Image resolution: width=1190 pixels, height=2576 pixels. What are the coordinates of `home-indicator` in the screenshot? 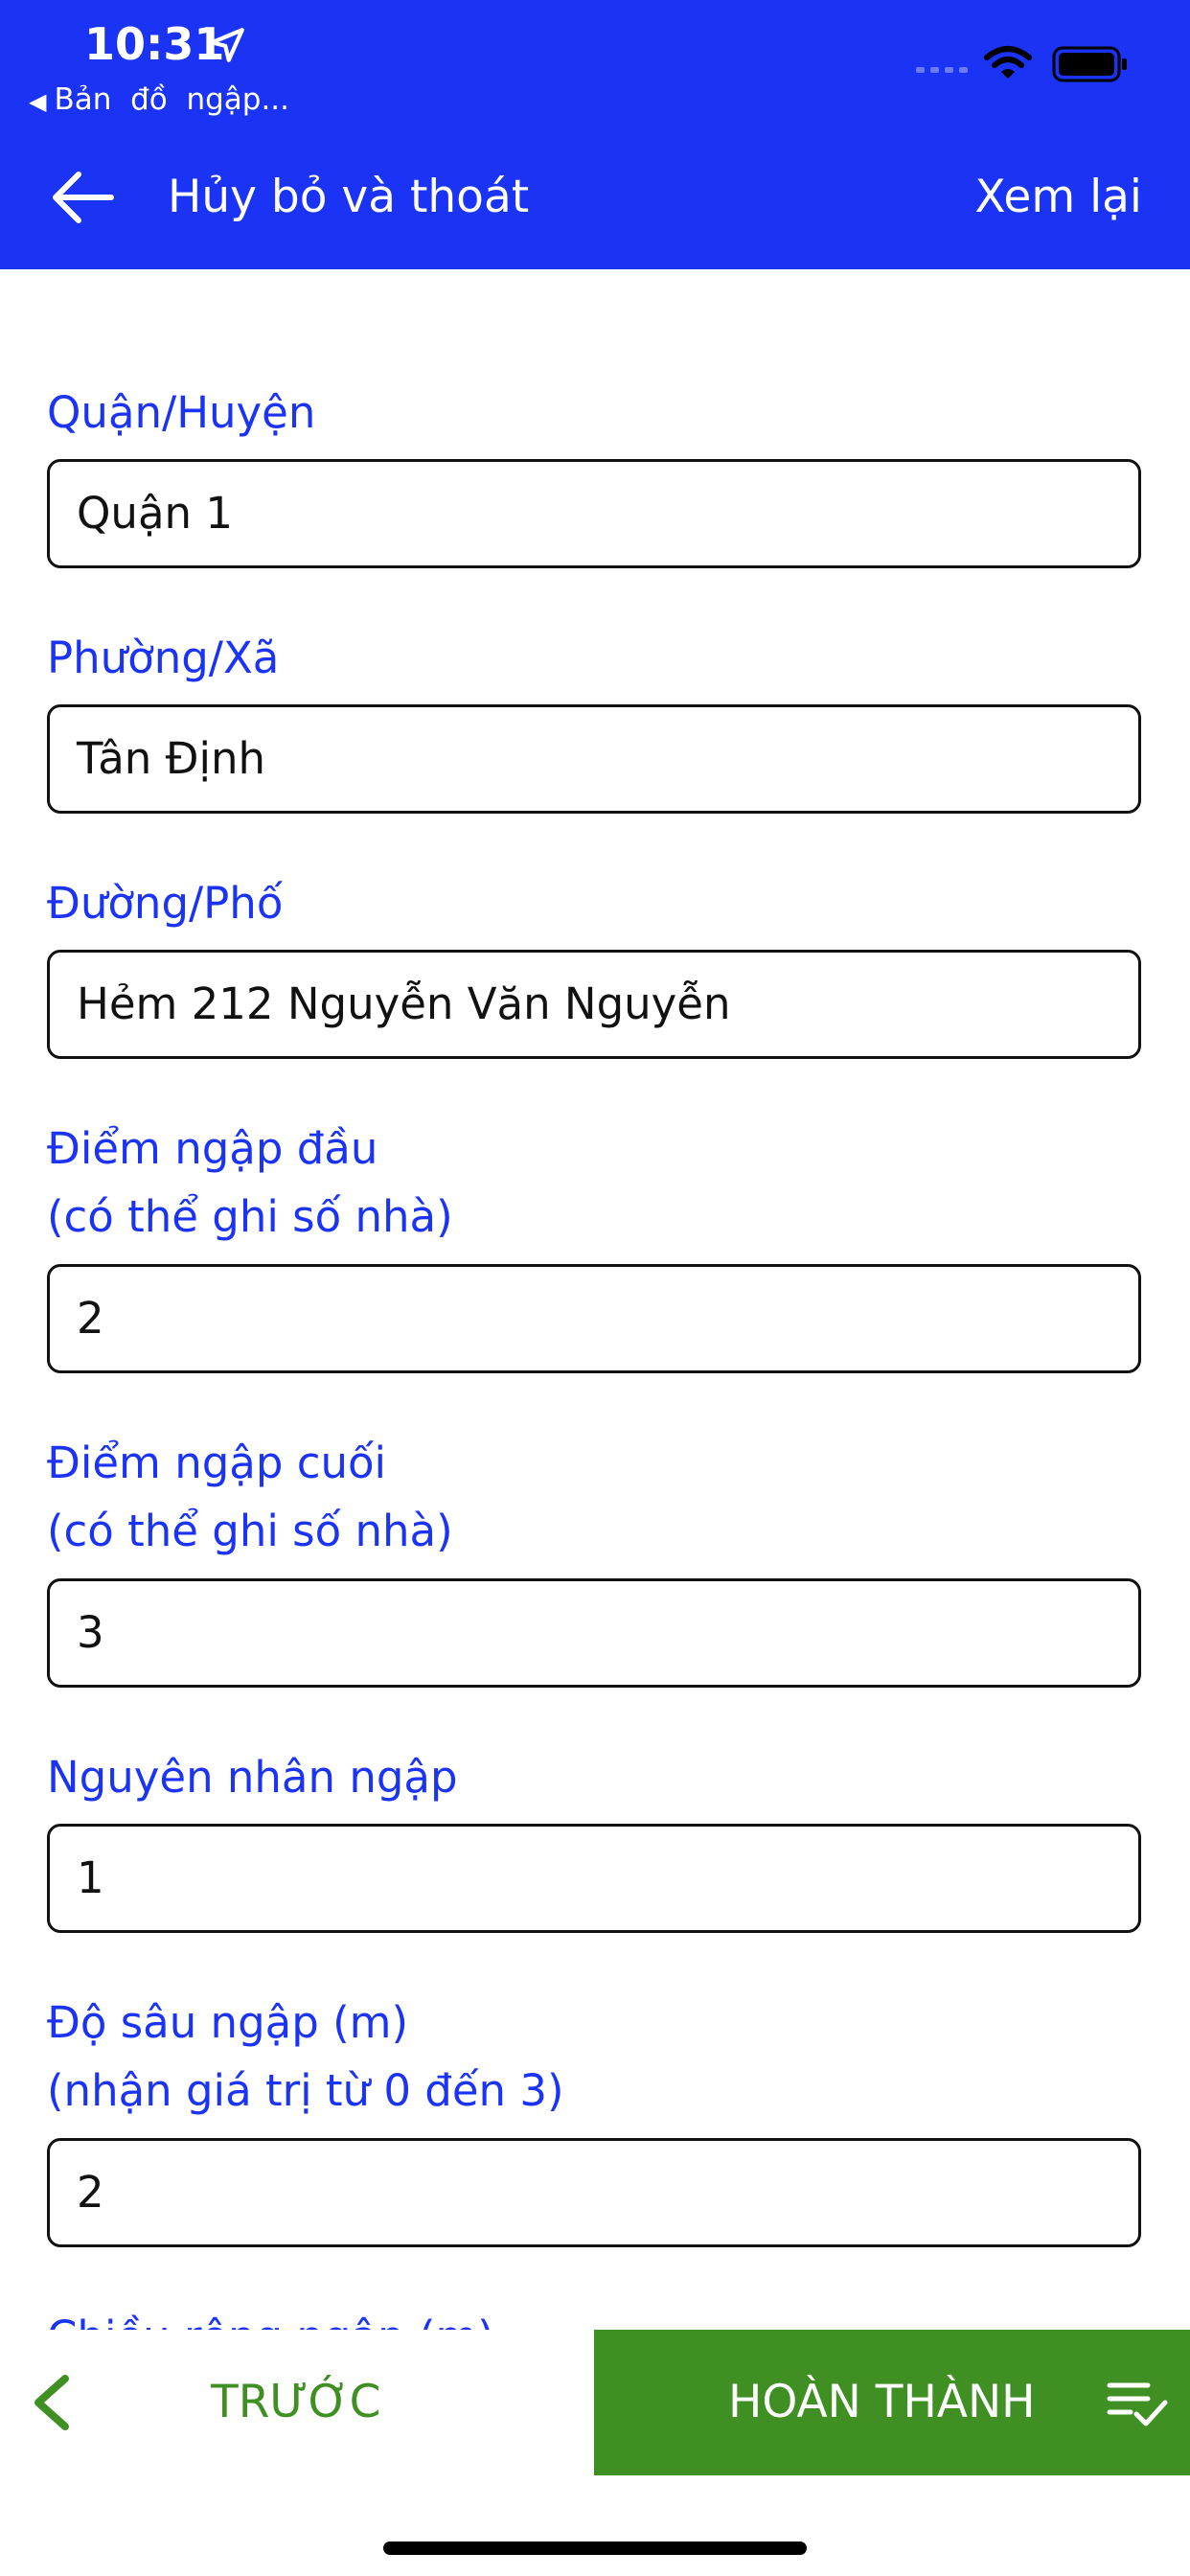 It's located at (595, 2548).